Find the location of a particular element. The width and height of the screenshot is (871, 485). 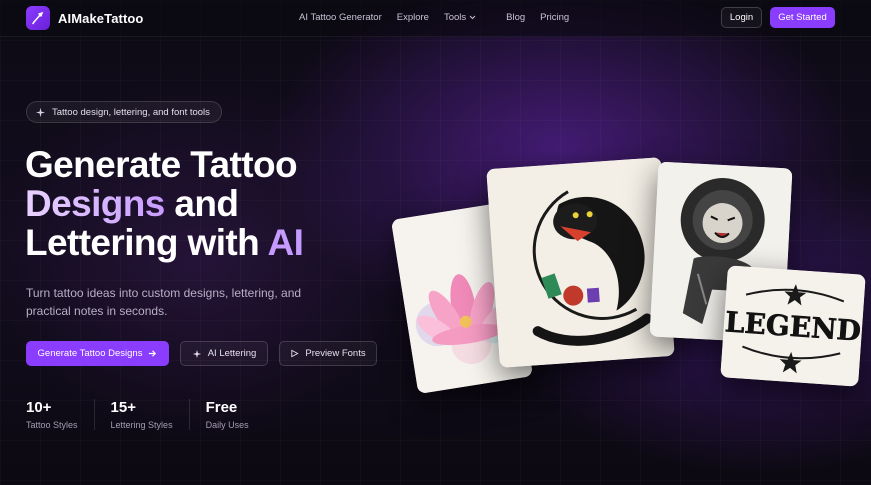

headline-lettering: Lettering with is located at coordinates (146, 242).